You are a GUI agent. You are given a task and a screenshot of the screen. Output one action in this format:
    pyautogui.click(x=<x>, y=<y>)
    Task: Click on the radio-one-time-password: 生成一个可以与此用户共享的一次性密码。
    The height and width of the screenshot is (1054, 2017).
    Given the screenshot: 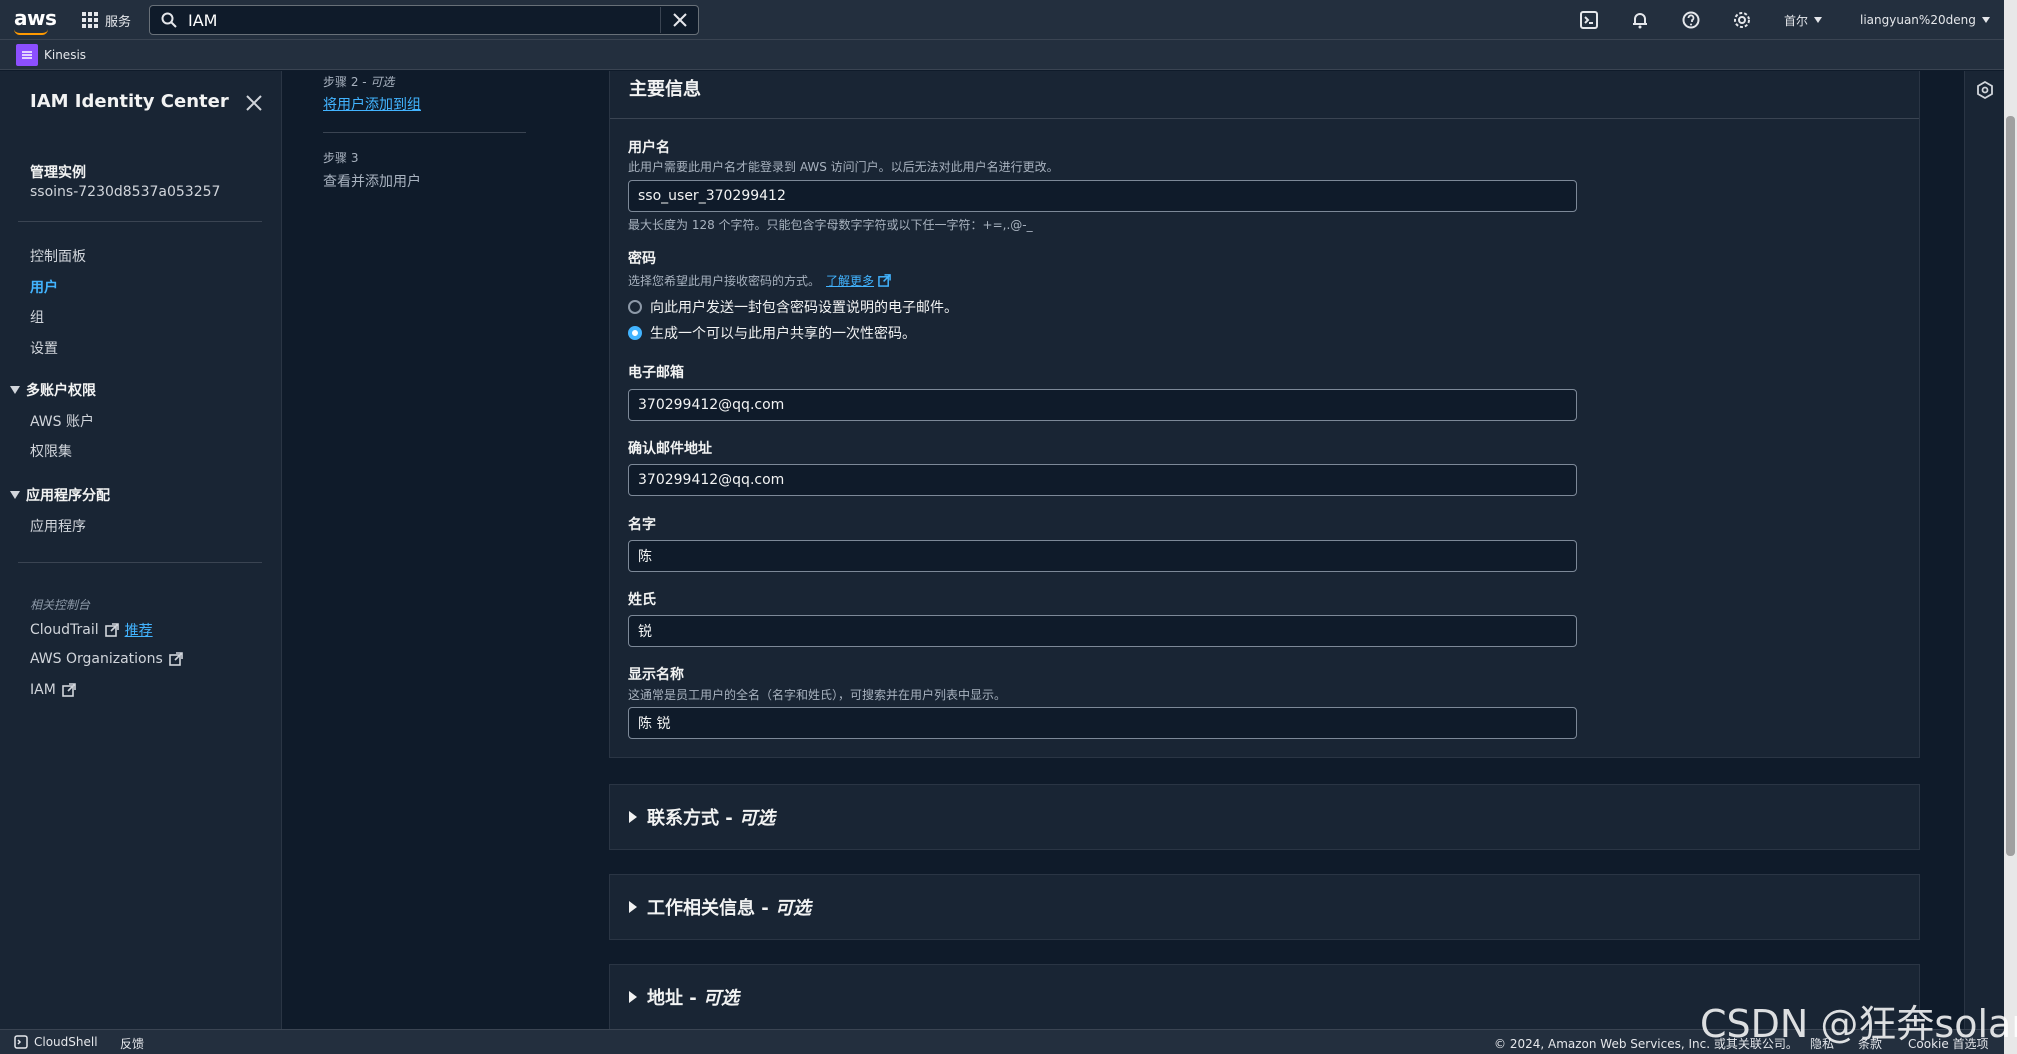 What is the action you would take?
    pyautogui.click(x=772, y=333)
    